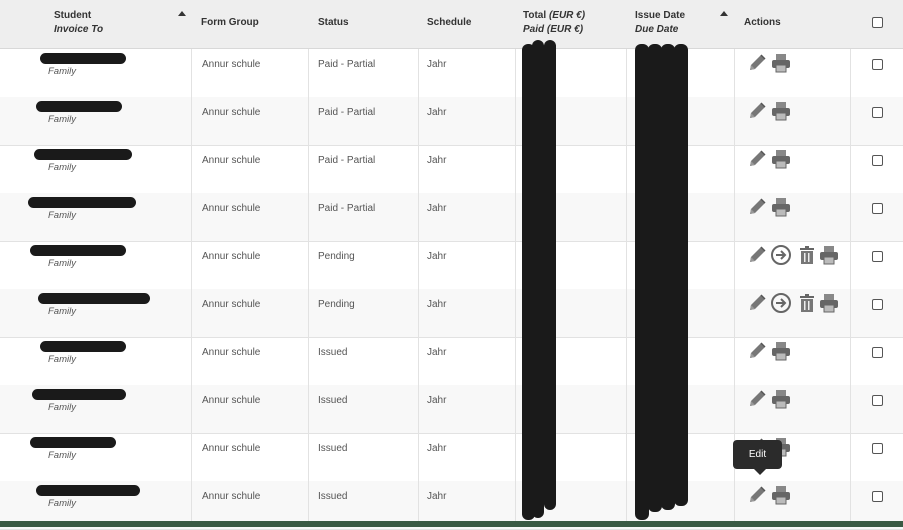 This screenshot has height=530, width=903. What do you see at coordinates (657, 29) in the screenshot?
I see `due-date-header-label: Due Date` at bounding box center [657, 29].